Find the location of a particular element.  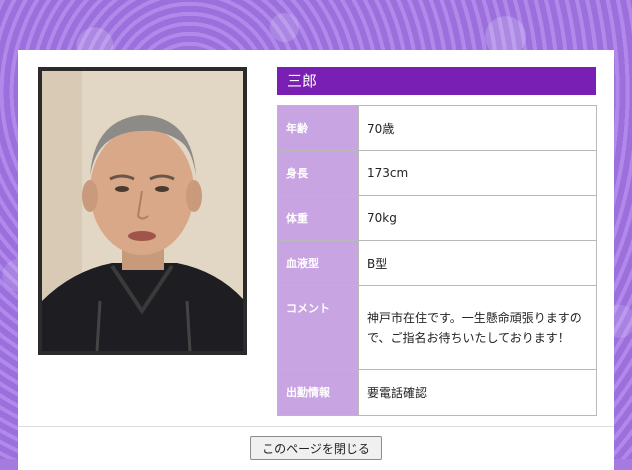

row-value-schedule: 要電話確認 is located at coordinates (477, 392).